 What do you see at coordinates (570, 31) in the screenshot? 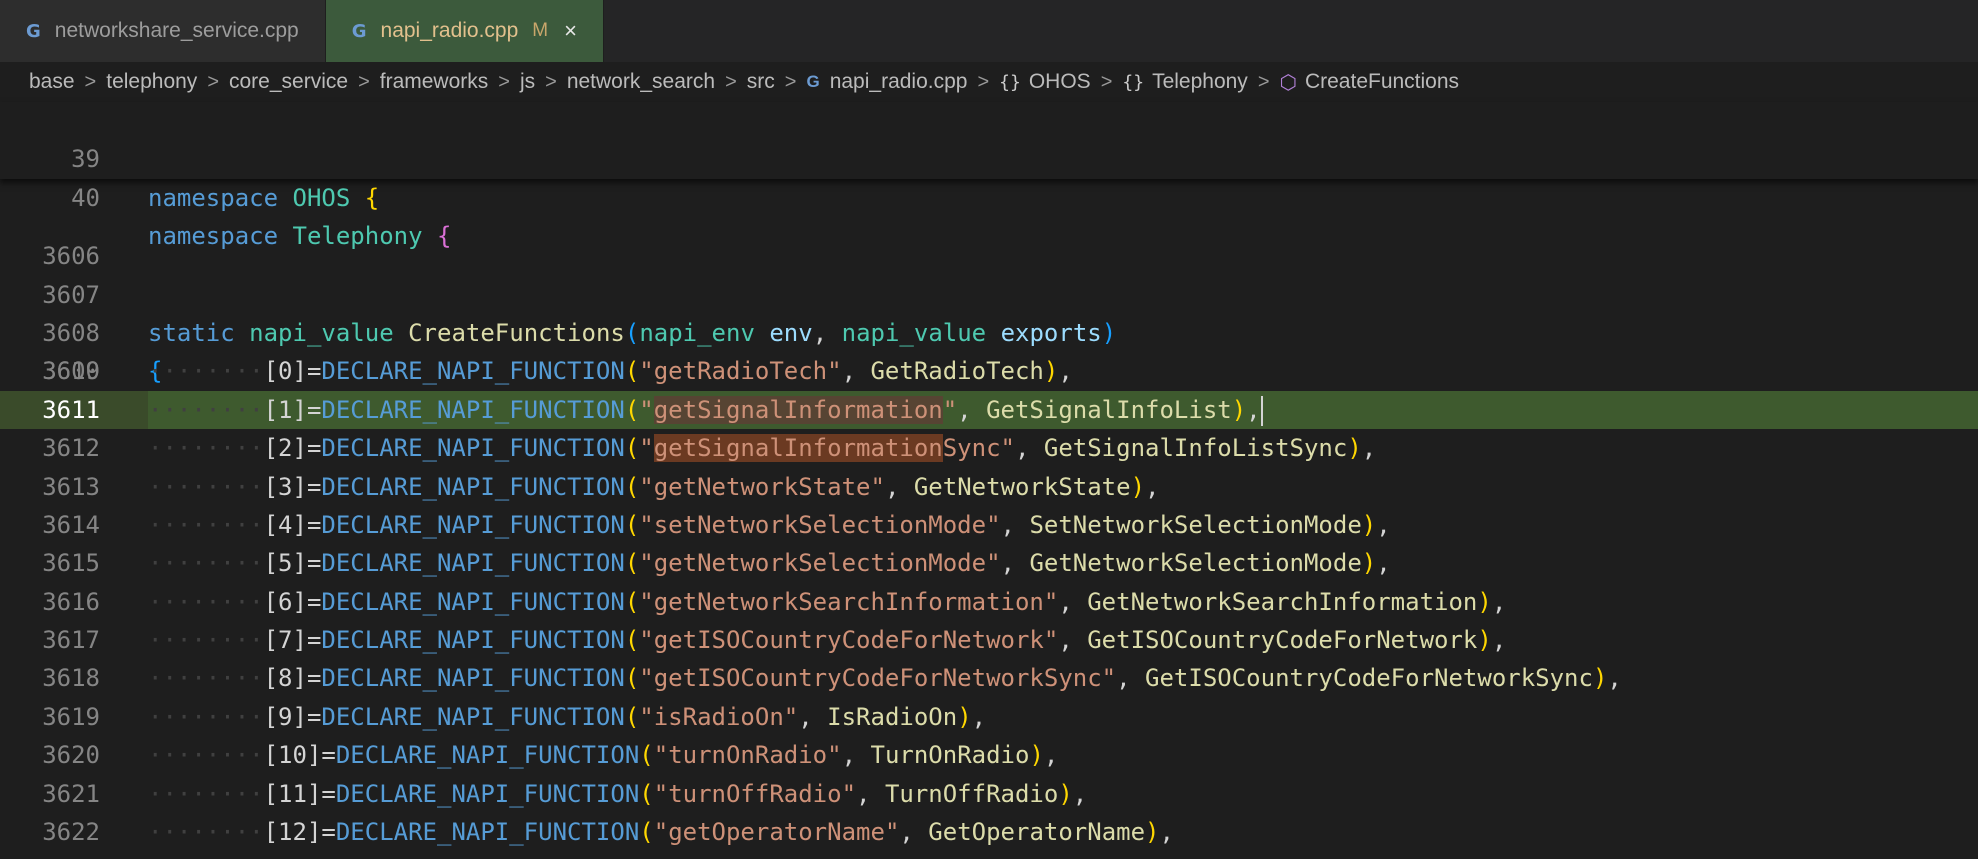
I see `close-icon: ×` at bounding box center [570, 31].